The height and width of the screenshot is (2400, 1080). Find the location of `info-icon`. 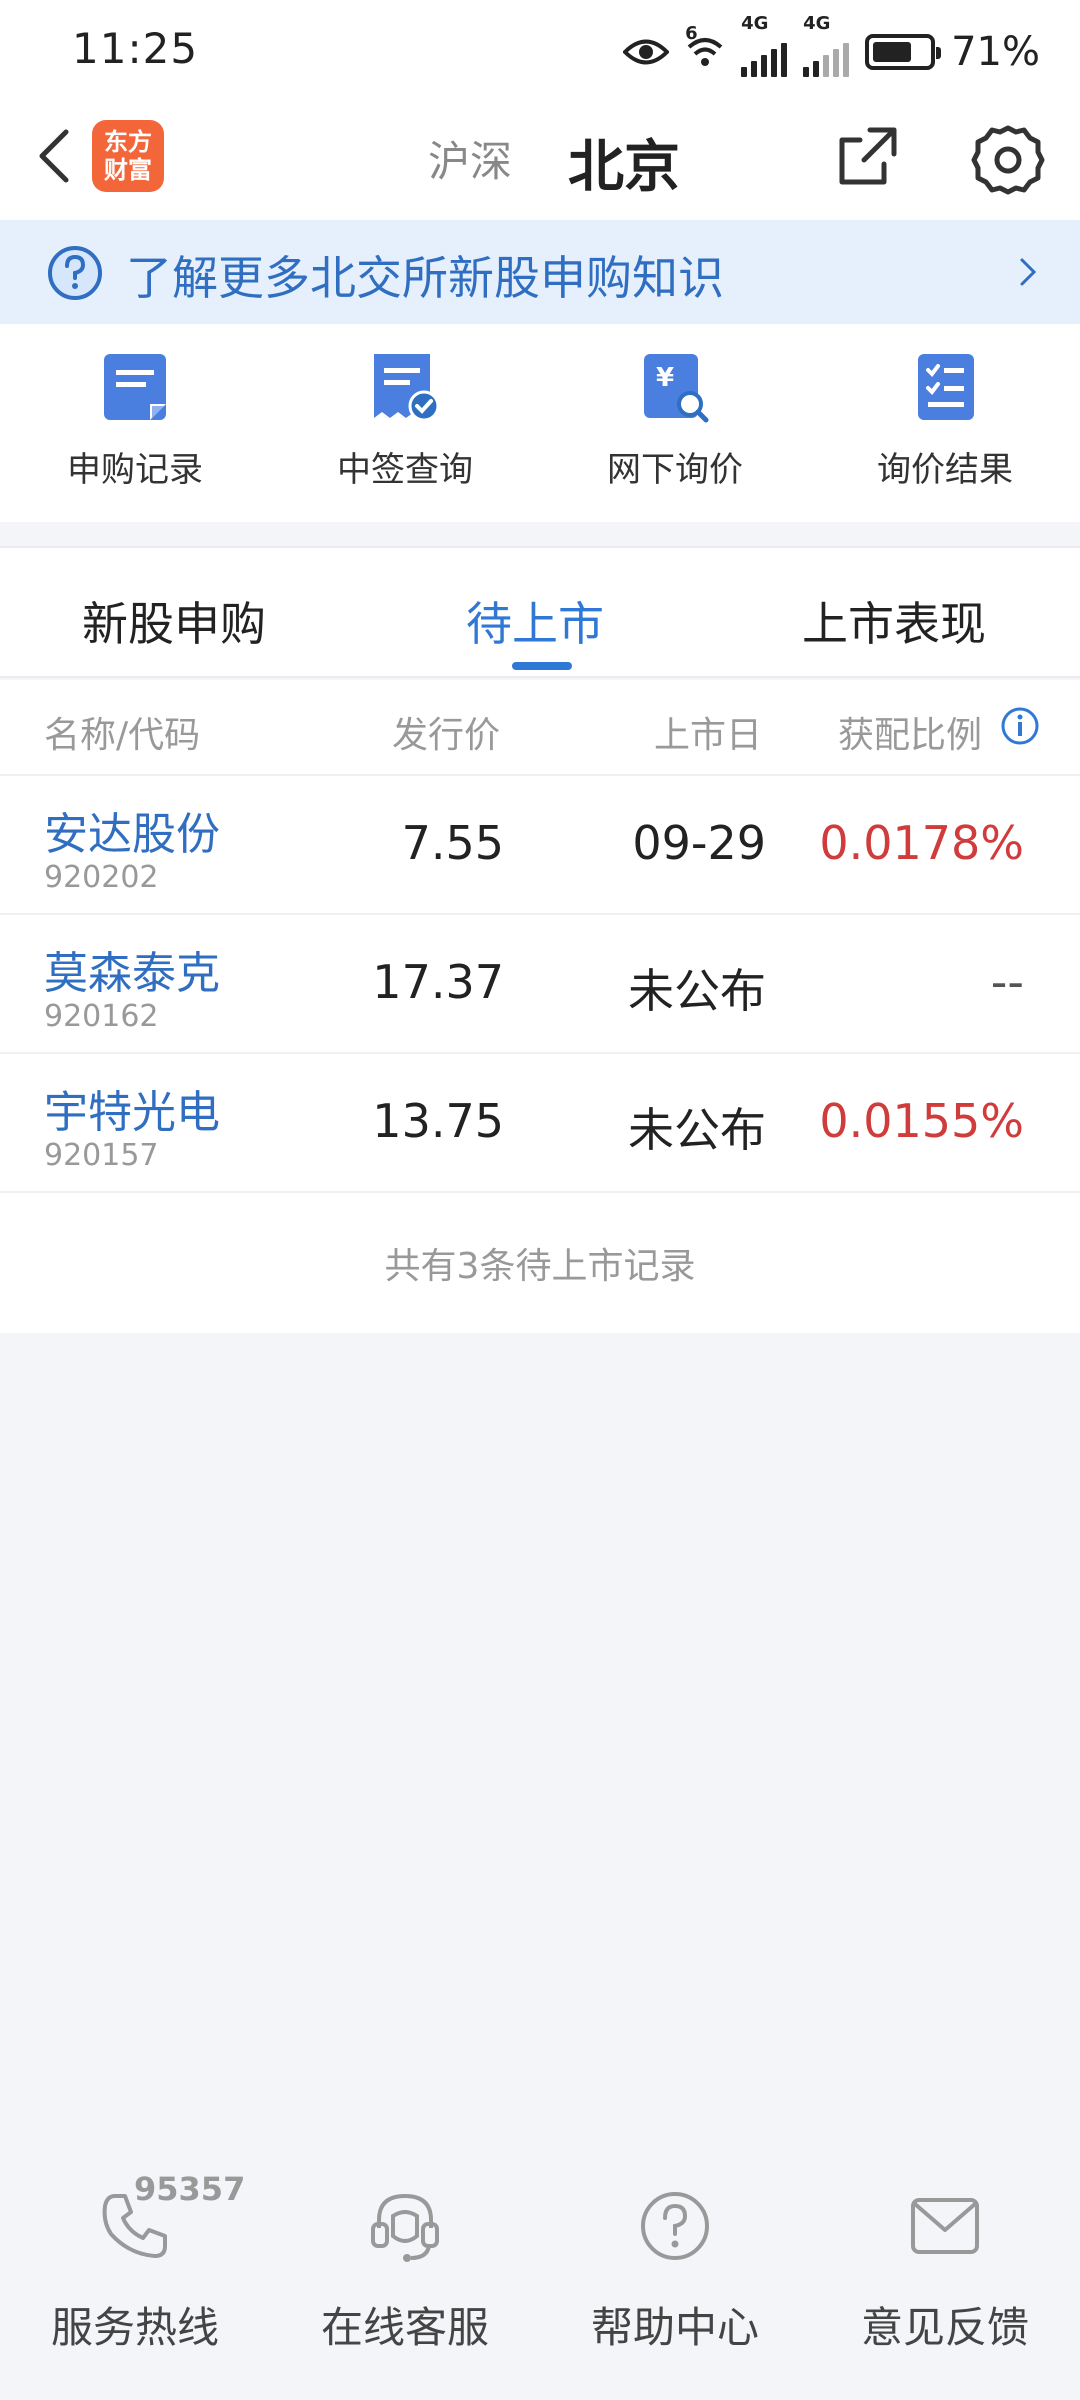

info-icon is located at coordinates (1020, 726).